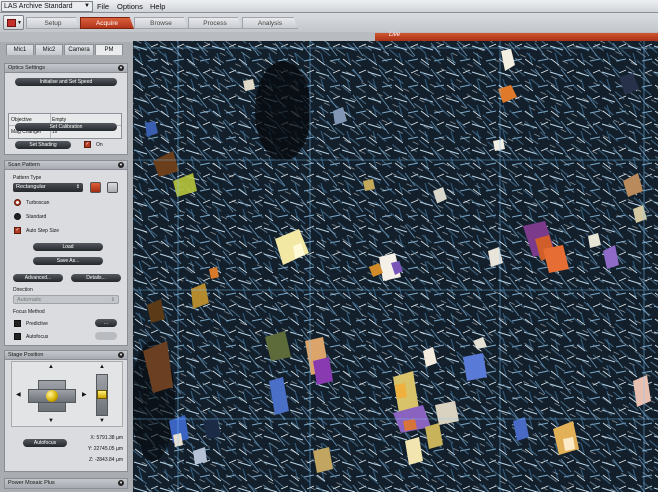 The height and width of the screenshot is (492, 658). I want to click on turboscan-label: Turboscan, so click(38, 203).